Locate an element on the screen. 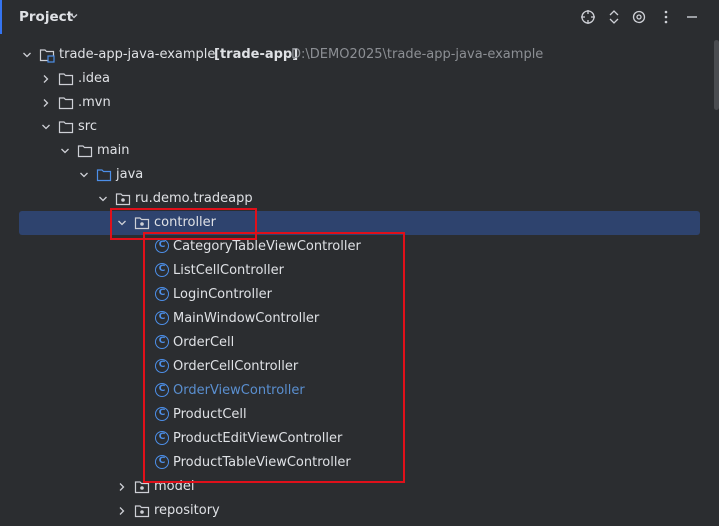  tree-node-package: ru.demo.tradeapp is located at coordinates (359, 199).